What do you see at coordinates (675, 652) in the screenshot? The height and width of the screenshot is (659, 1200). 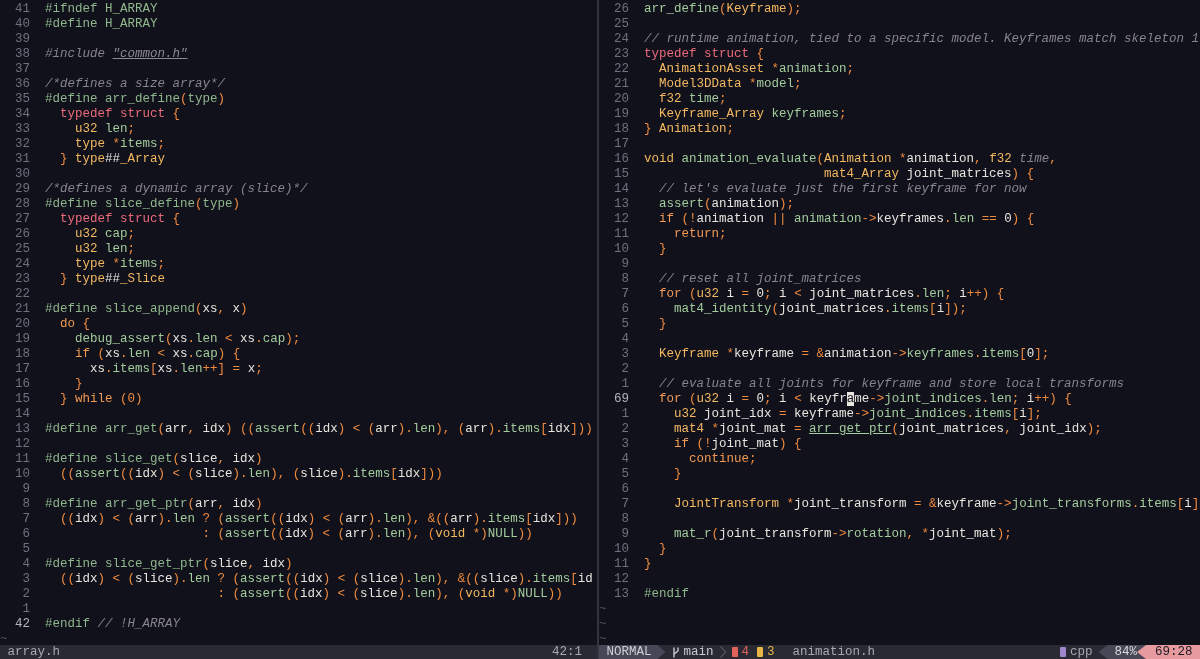 I see `git-branch-icon` at bounding box center [675, 652].